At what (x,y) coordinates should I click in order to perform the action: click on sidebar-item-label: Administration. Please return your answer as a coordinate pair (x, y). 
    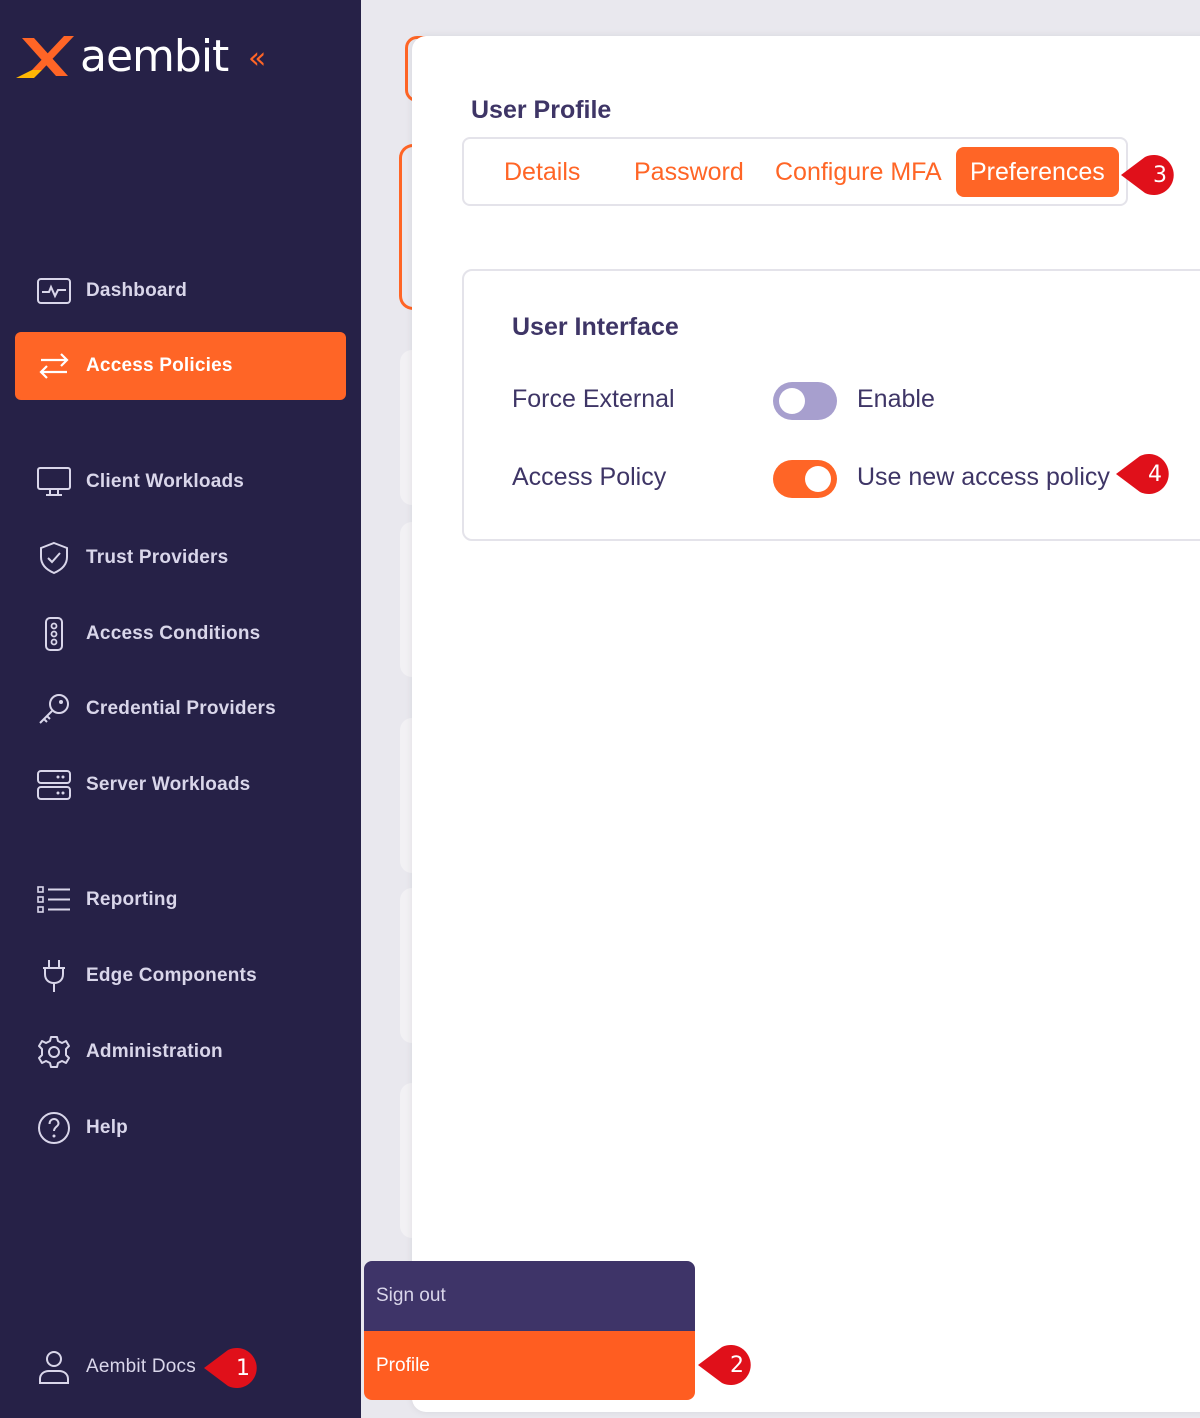
    Looking at the image, I should click on (154, 1051).